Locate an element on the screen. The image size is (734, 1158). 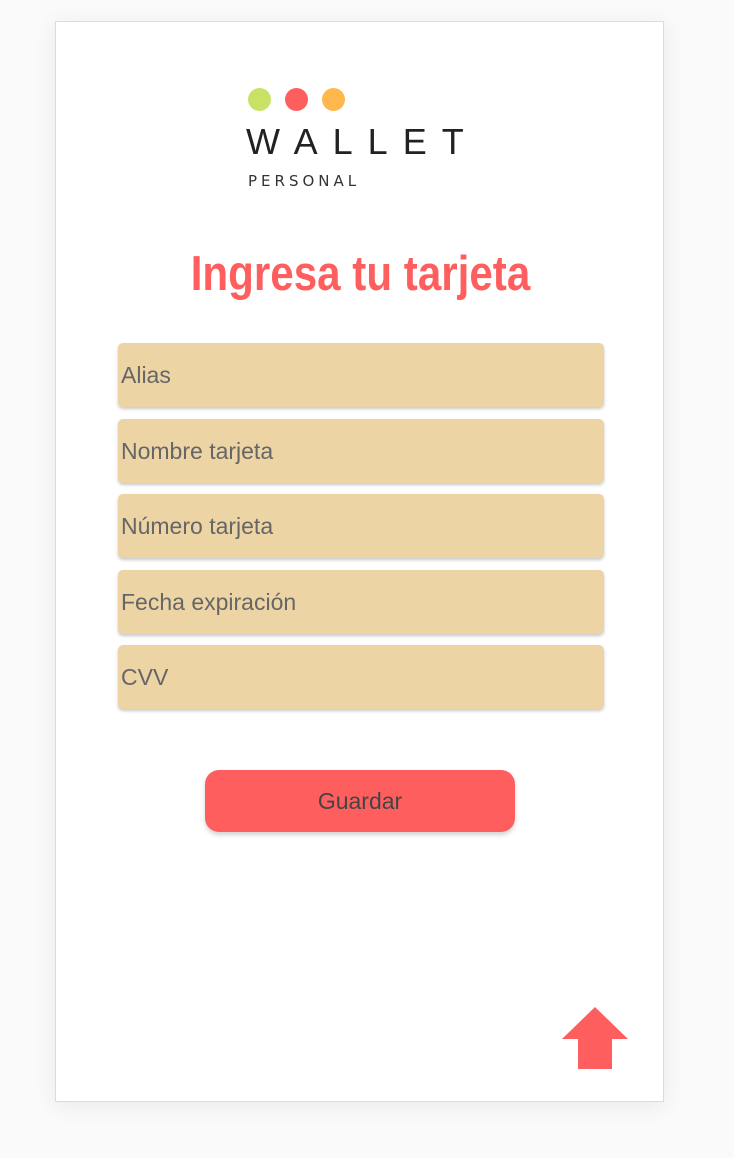
logo-dot-orange is located at coordinates (333, 99).